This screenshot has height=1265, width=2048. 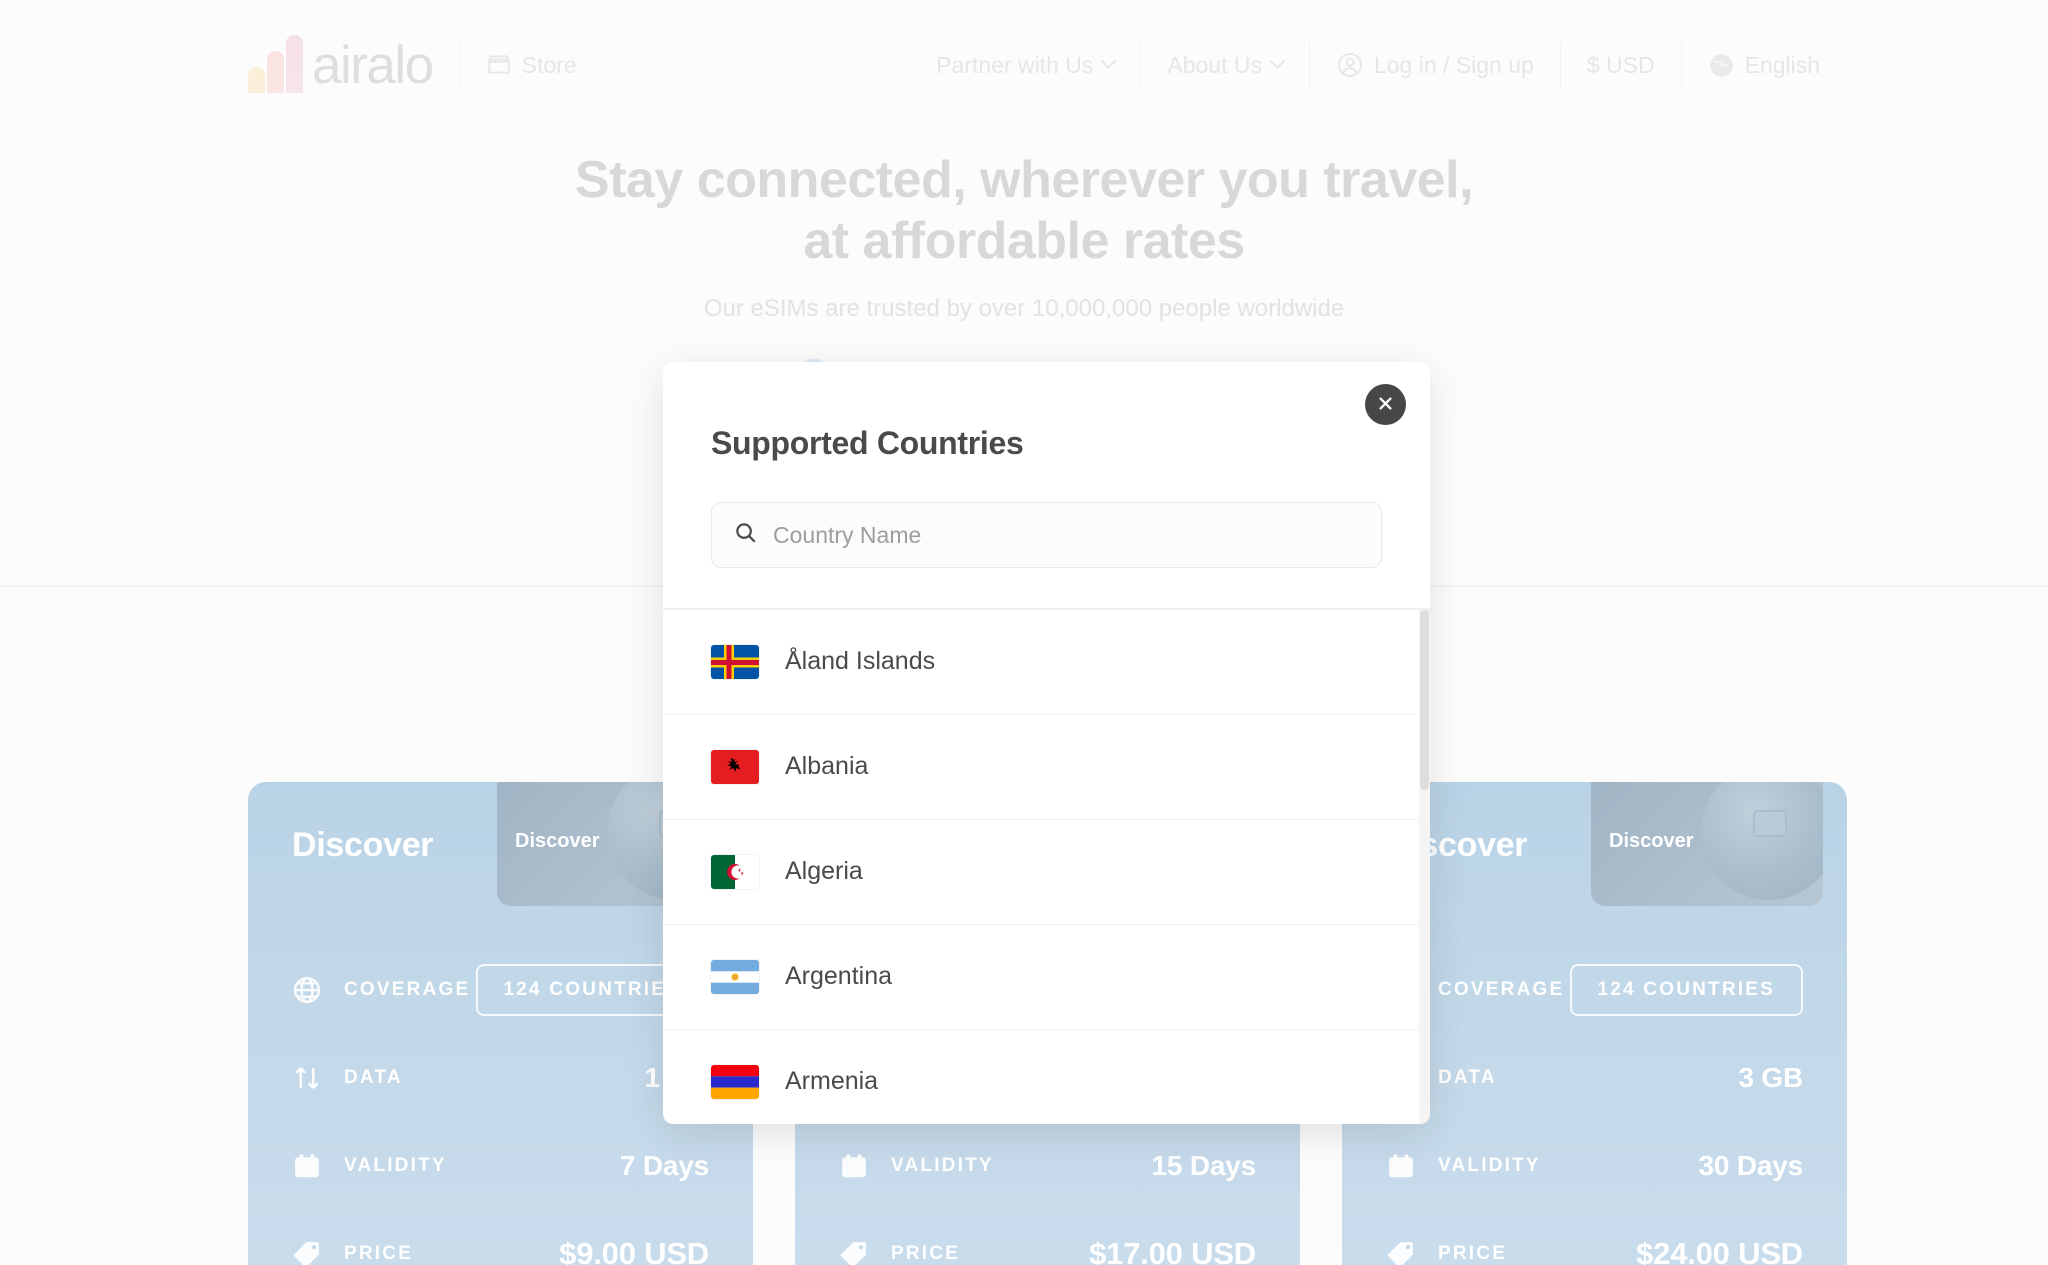 I want to click on search-icon, so click(x=745, y=535).